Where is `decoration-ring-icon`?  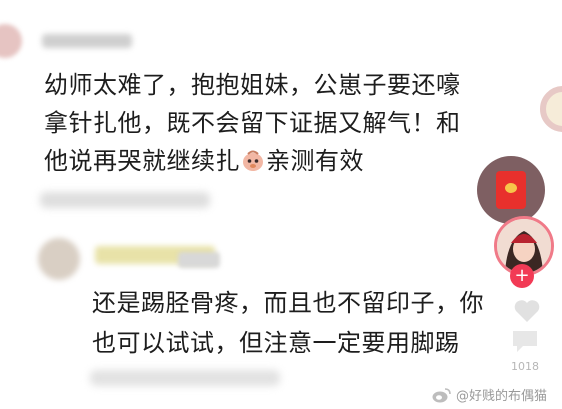
decoration-ring-icon is located at coordinates (551, 109).